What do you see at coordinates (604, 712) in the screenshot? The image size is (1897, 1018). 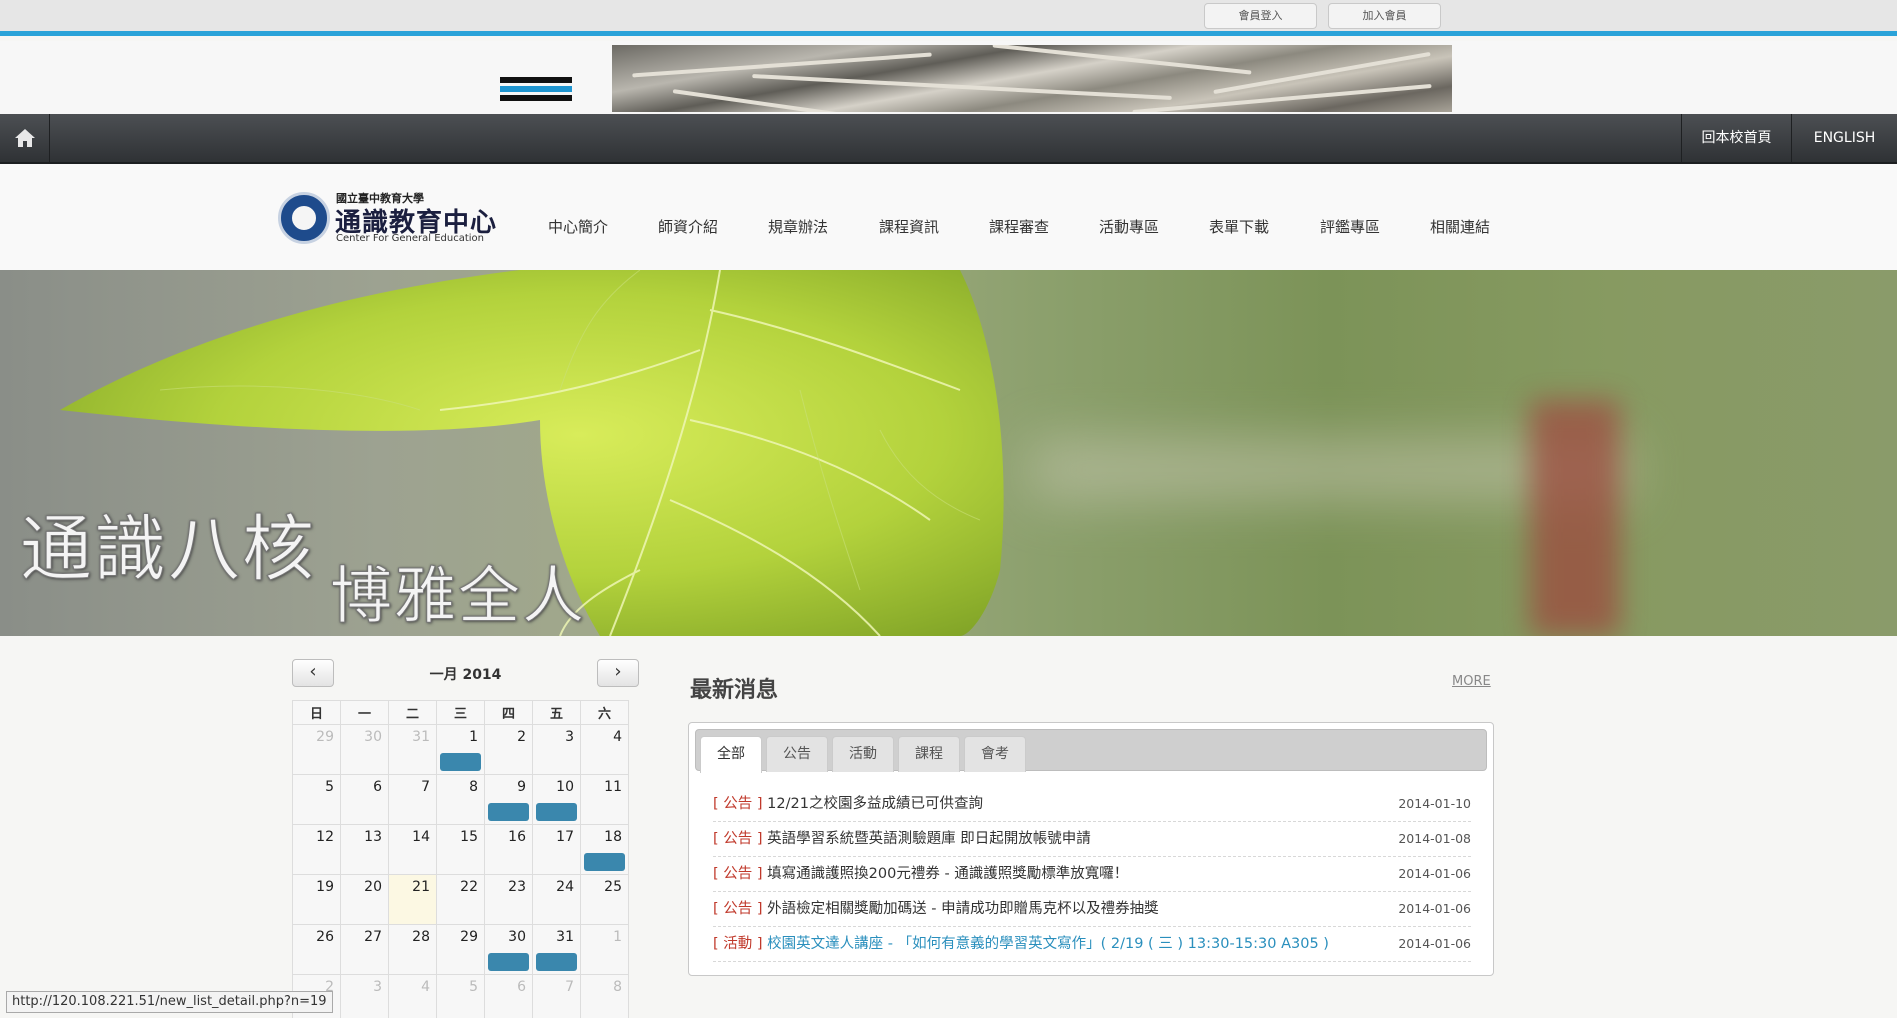 I see `weekday-header: 六` at bounding box center [604, 712].